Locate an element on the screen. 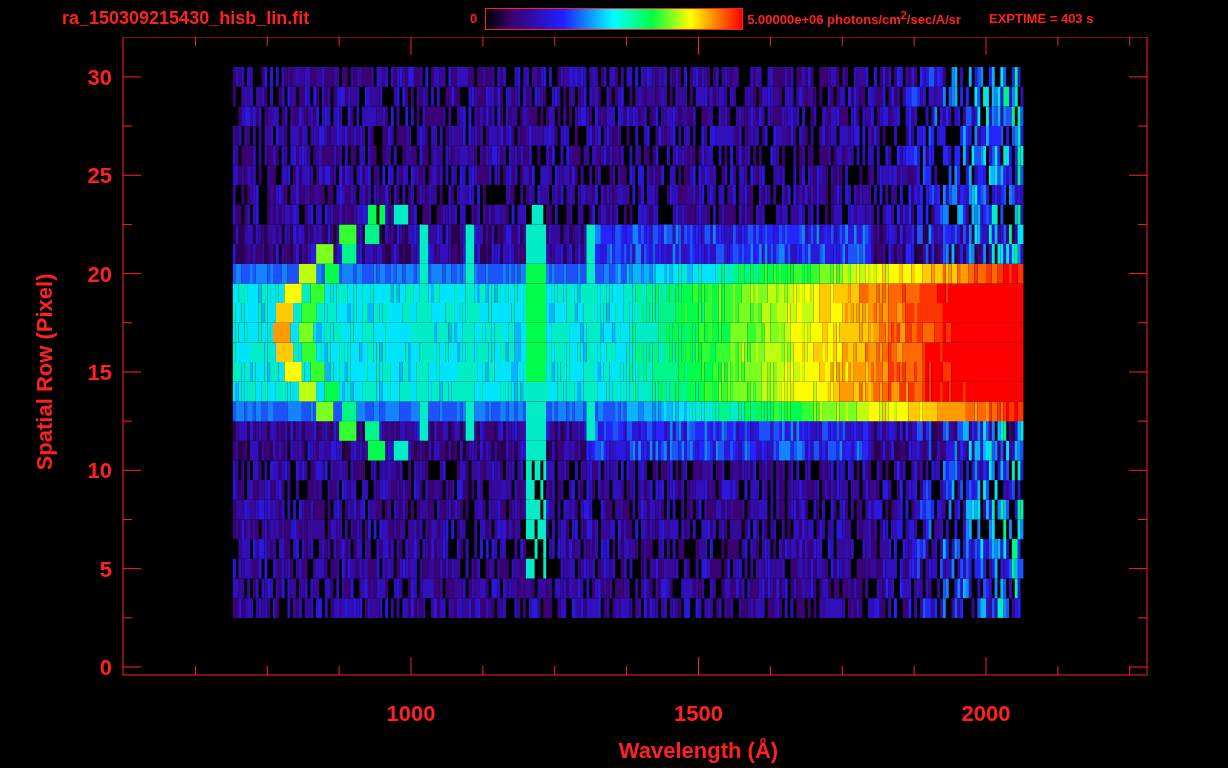 The image size is (1228, 768). exposure-time: EXPTIME = 403 s is located at coordinates (1041, 18).